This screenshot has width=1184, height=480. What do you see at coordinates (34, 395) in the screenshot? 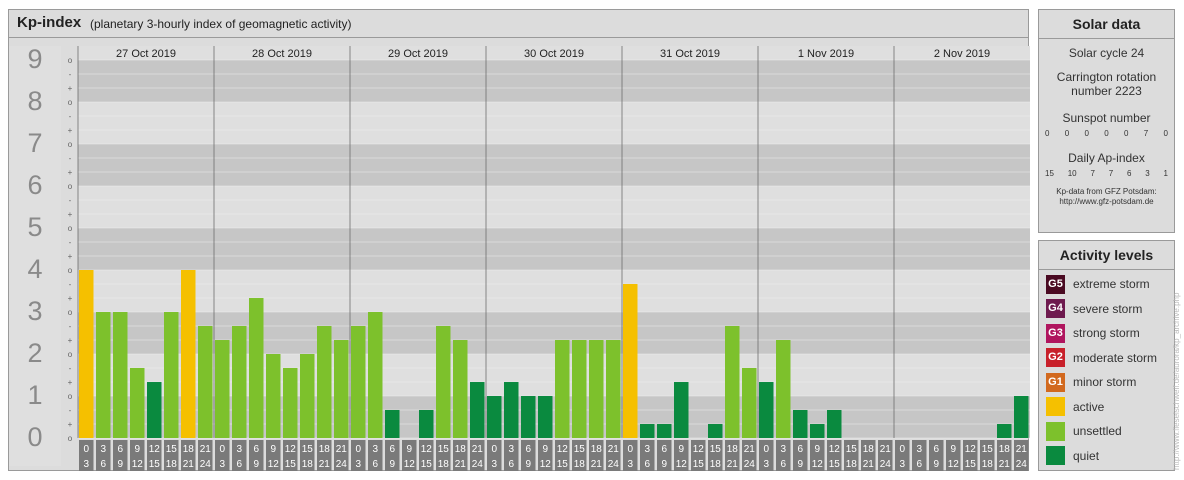
I see `y-tick-label: 1` at bounding box center [34, 395].